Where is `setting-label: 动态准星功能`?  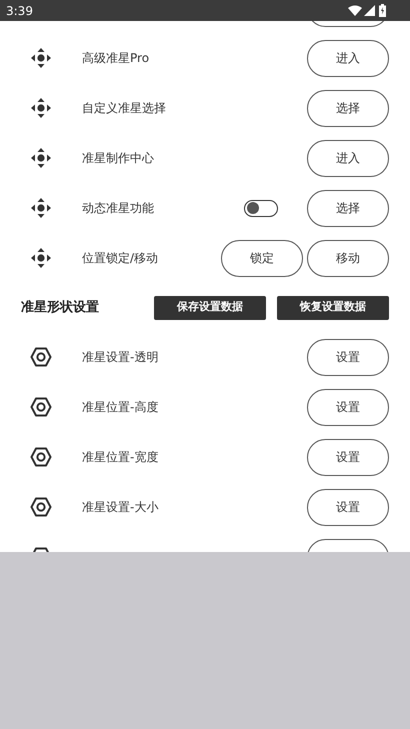 setting-label: 动态准星功能 is located at coordinates (118, 208).